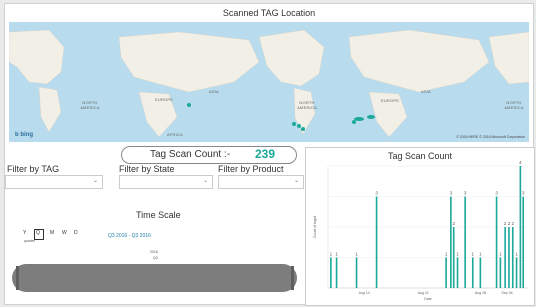 Image resolution: width=536 pixels, height=307 pixels. I want to click on map-label-north-america-3: NORTH AMERICA, so click(514, 105).